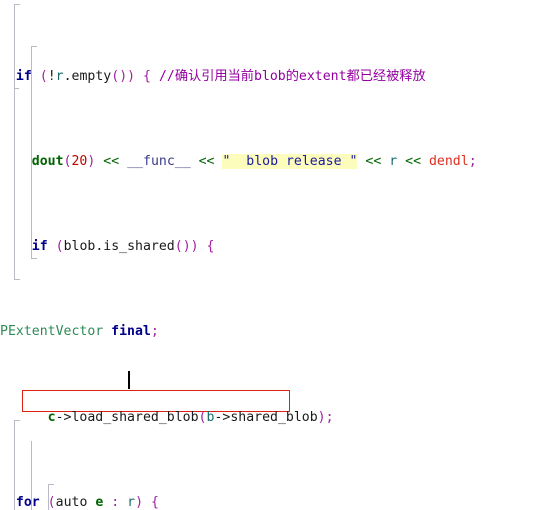  Describe the element at coordinates (79, 247) in the screenshot. I see `token-var: blob` at that location.